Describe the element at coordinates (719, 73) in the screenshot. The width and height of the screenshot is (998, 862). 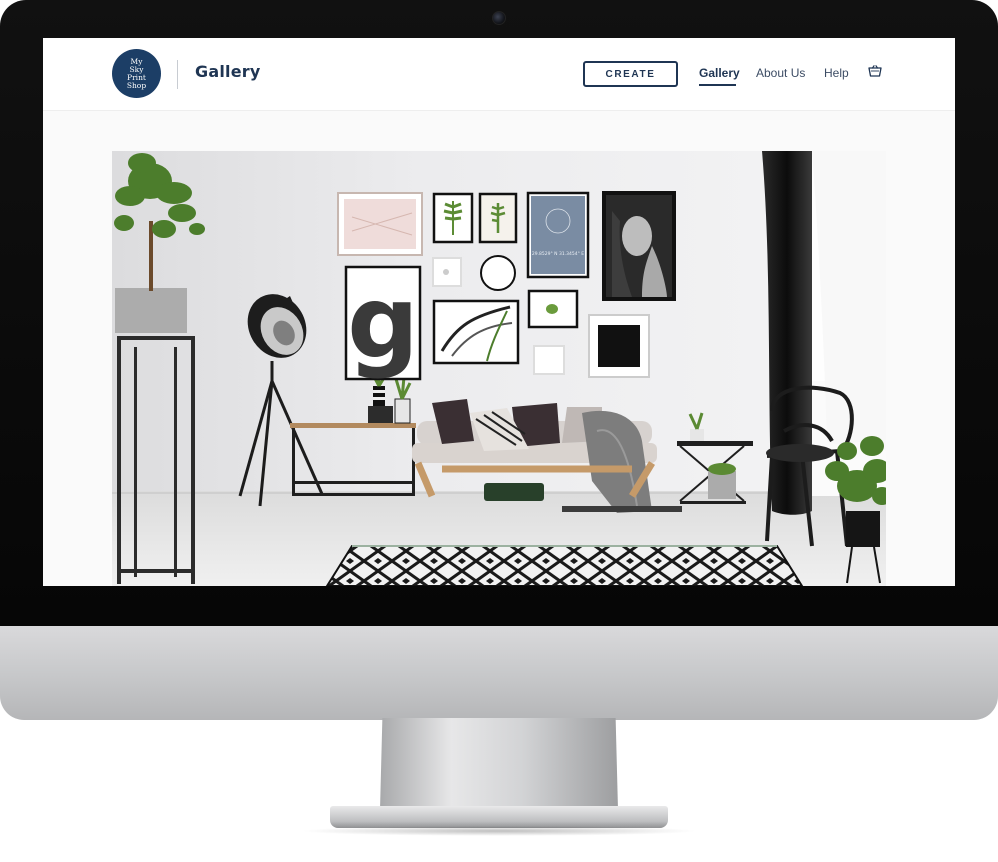
I see `nav-gallery: Gallery` at that location.